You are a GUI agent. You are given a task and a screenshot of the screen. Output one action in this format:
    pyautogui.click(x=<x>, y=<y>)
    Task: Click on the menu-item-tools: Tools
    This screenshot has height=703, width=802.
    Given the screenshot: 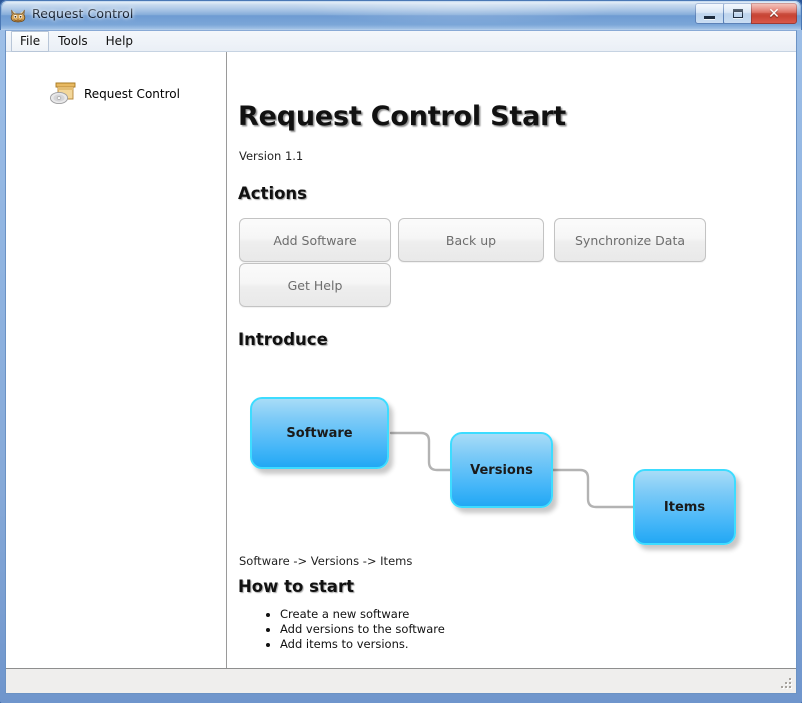 What is the action you would take?
    pyautogui.click(x=73, y=41)
    